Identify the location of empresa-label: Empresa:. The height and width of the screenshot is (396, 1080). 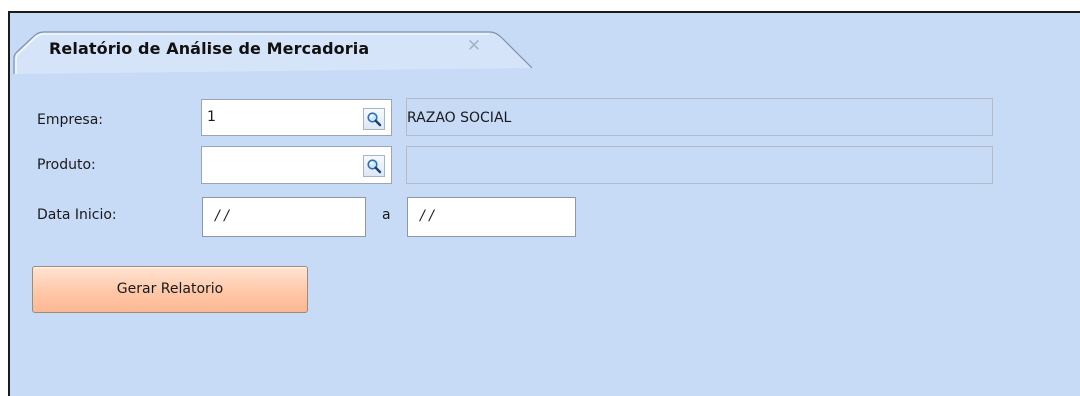
(70, 120).